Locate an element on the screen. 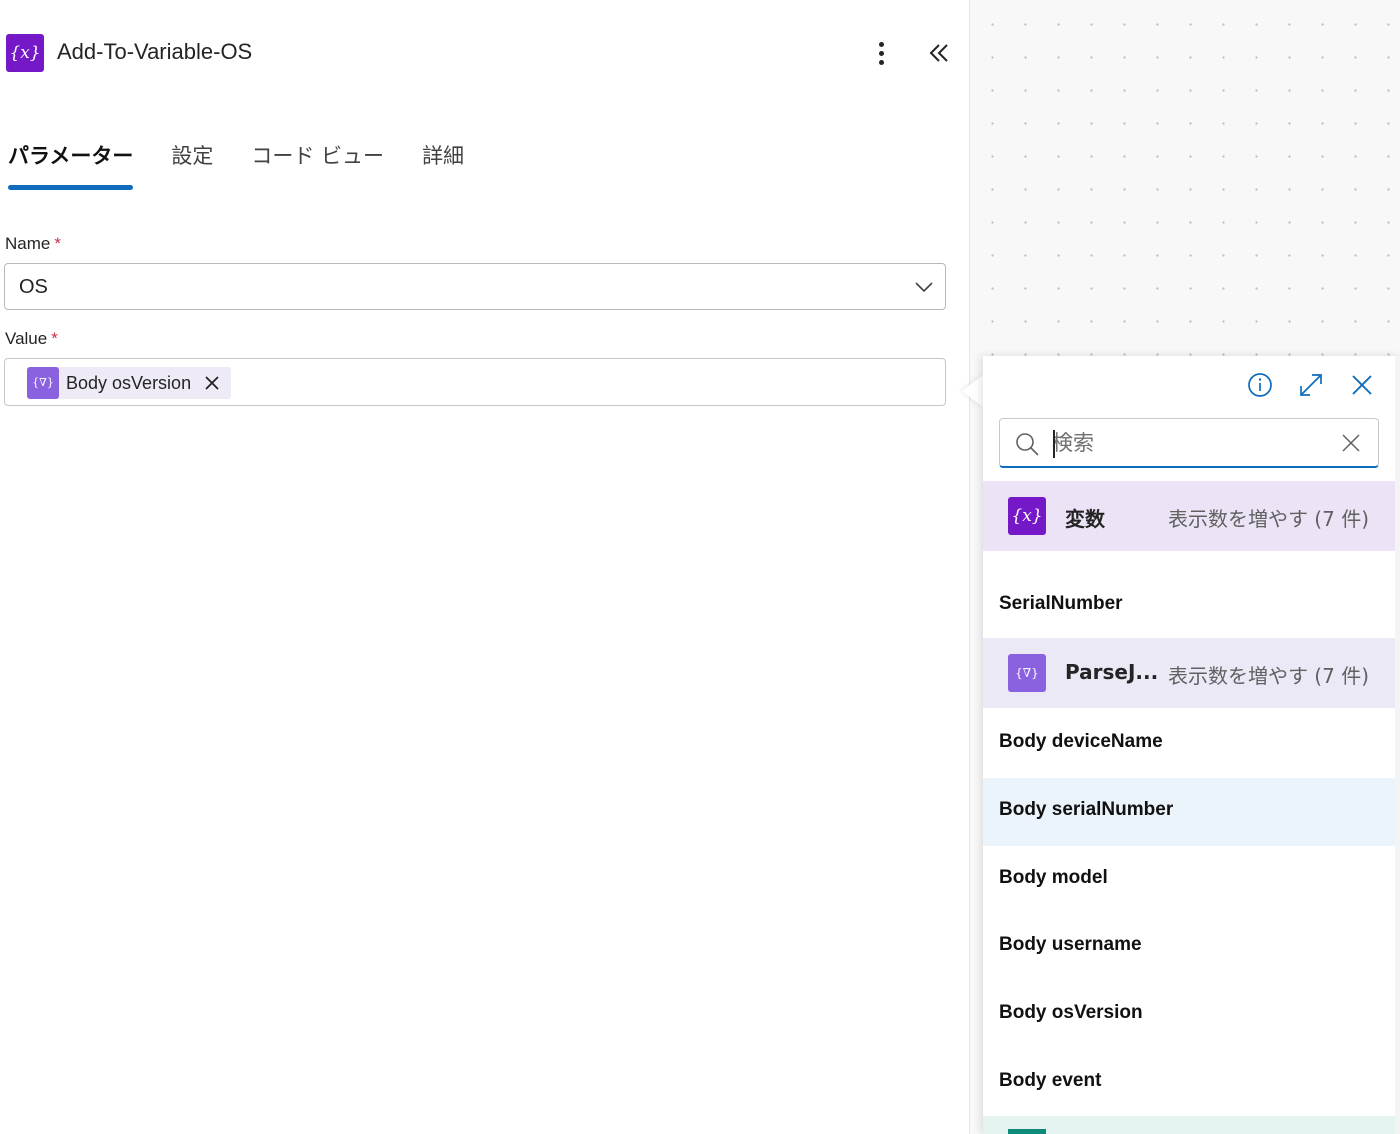 The height and width of the screenshot is (1134, 1400). token-label: Body osVersion is located at coordinates (129, 382).